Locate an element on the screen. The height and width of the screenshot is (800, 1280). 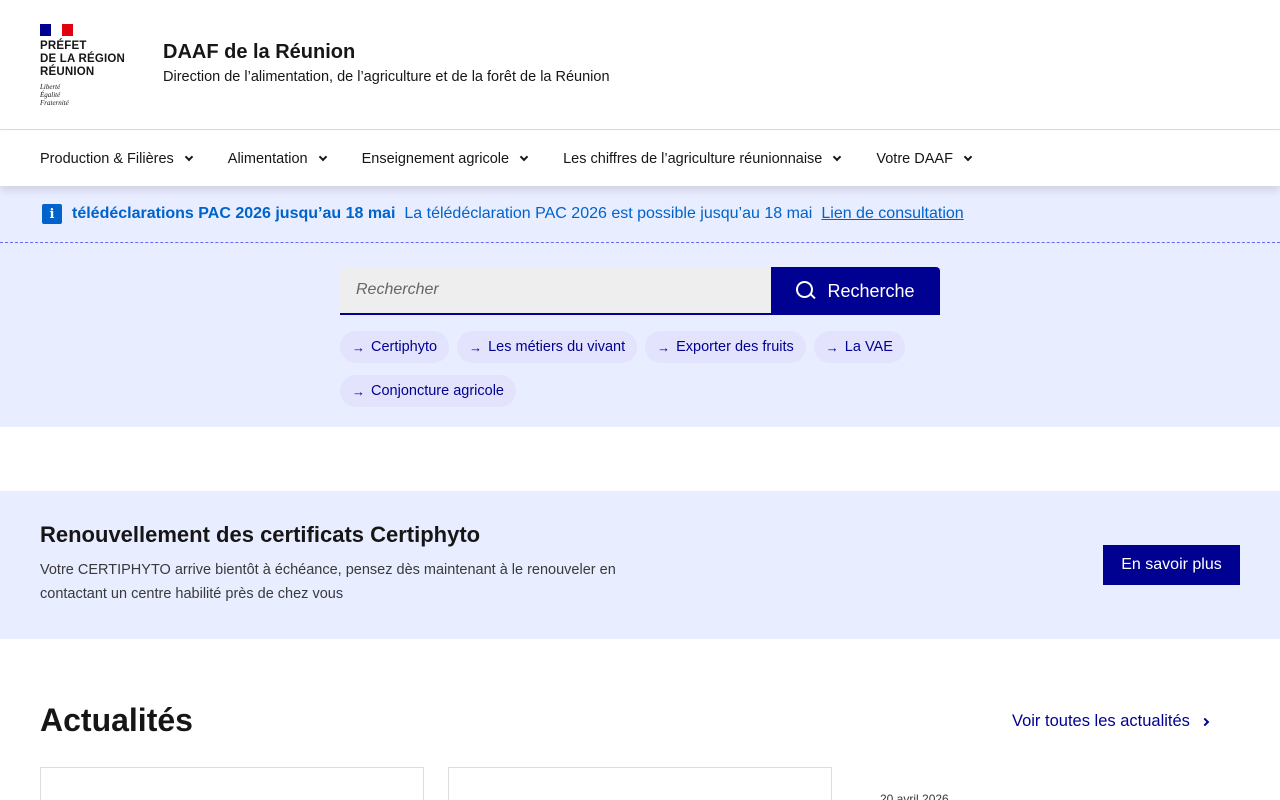
chevron-right-icon is located at coordinates (1205, 721).